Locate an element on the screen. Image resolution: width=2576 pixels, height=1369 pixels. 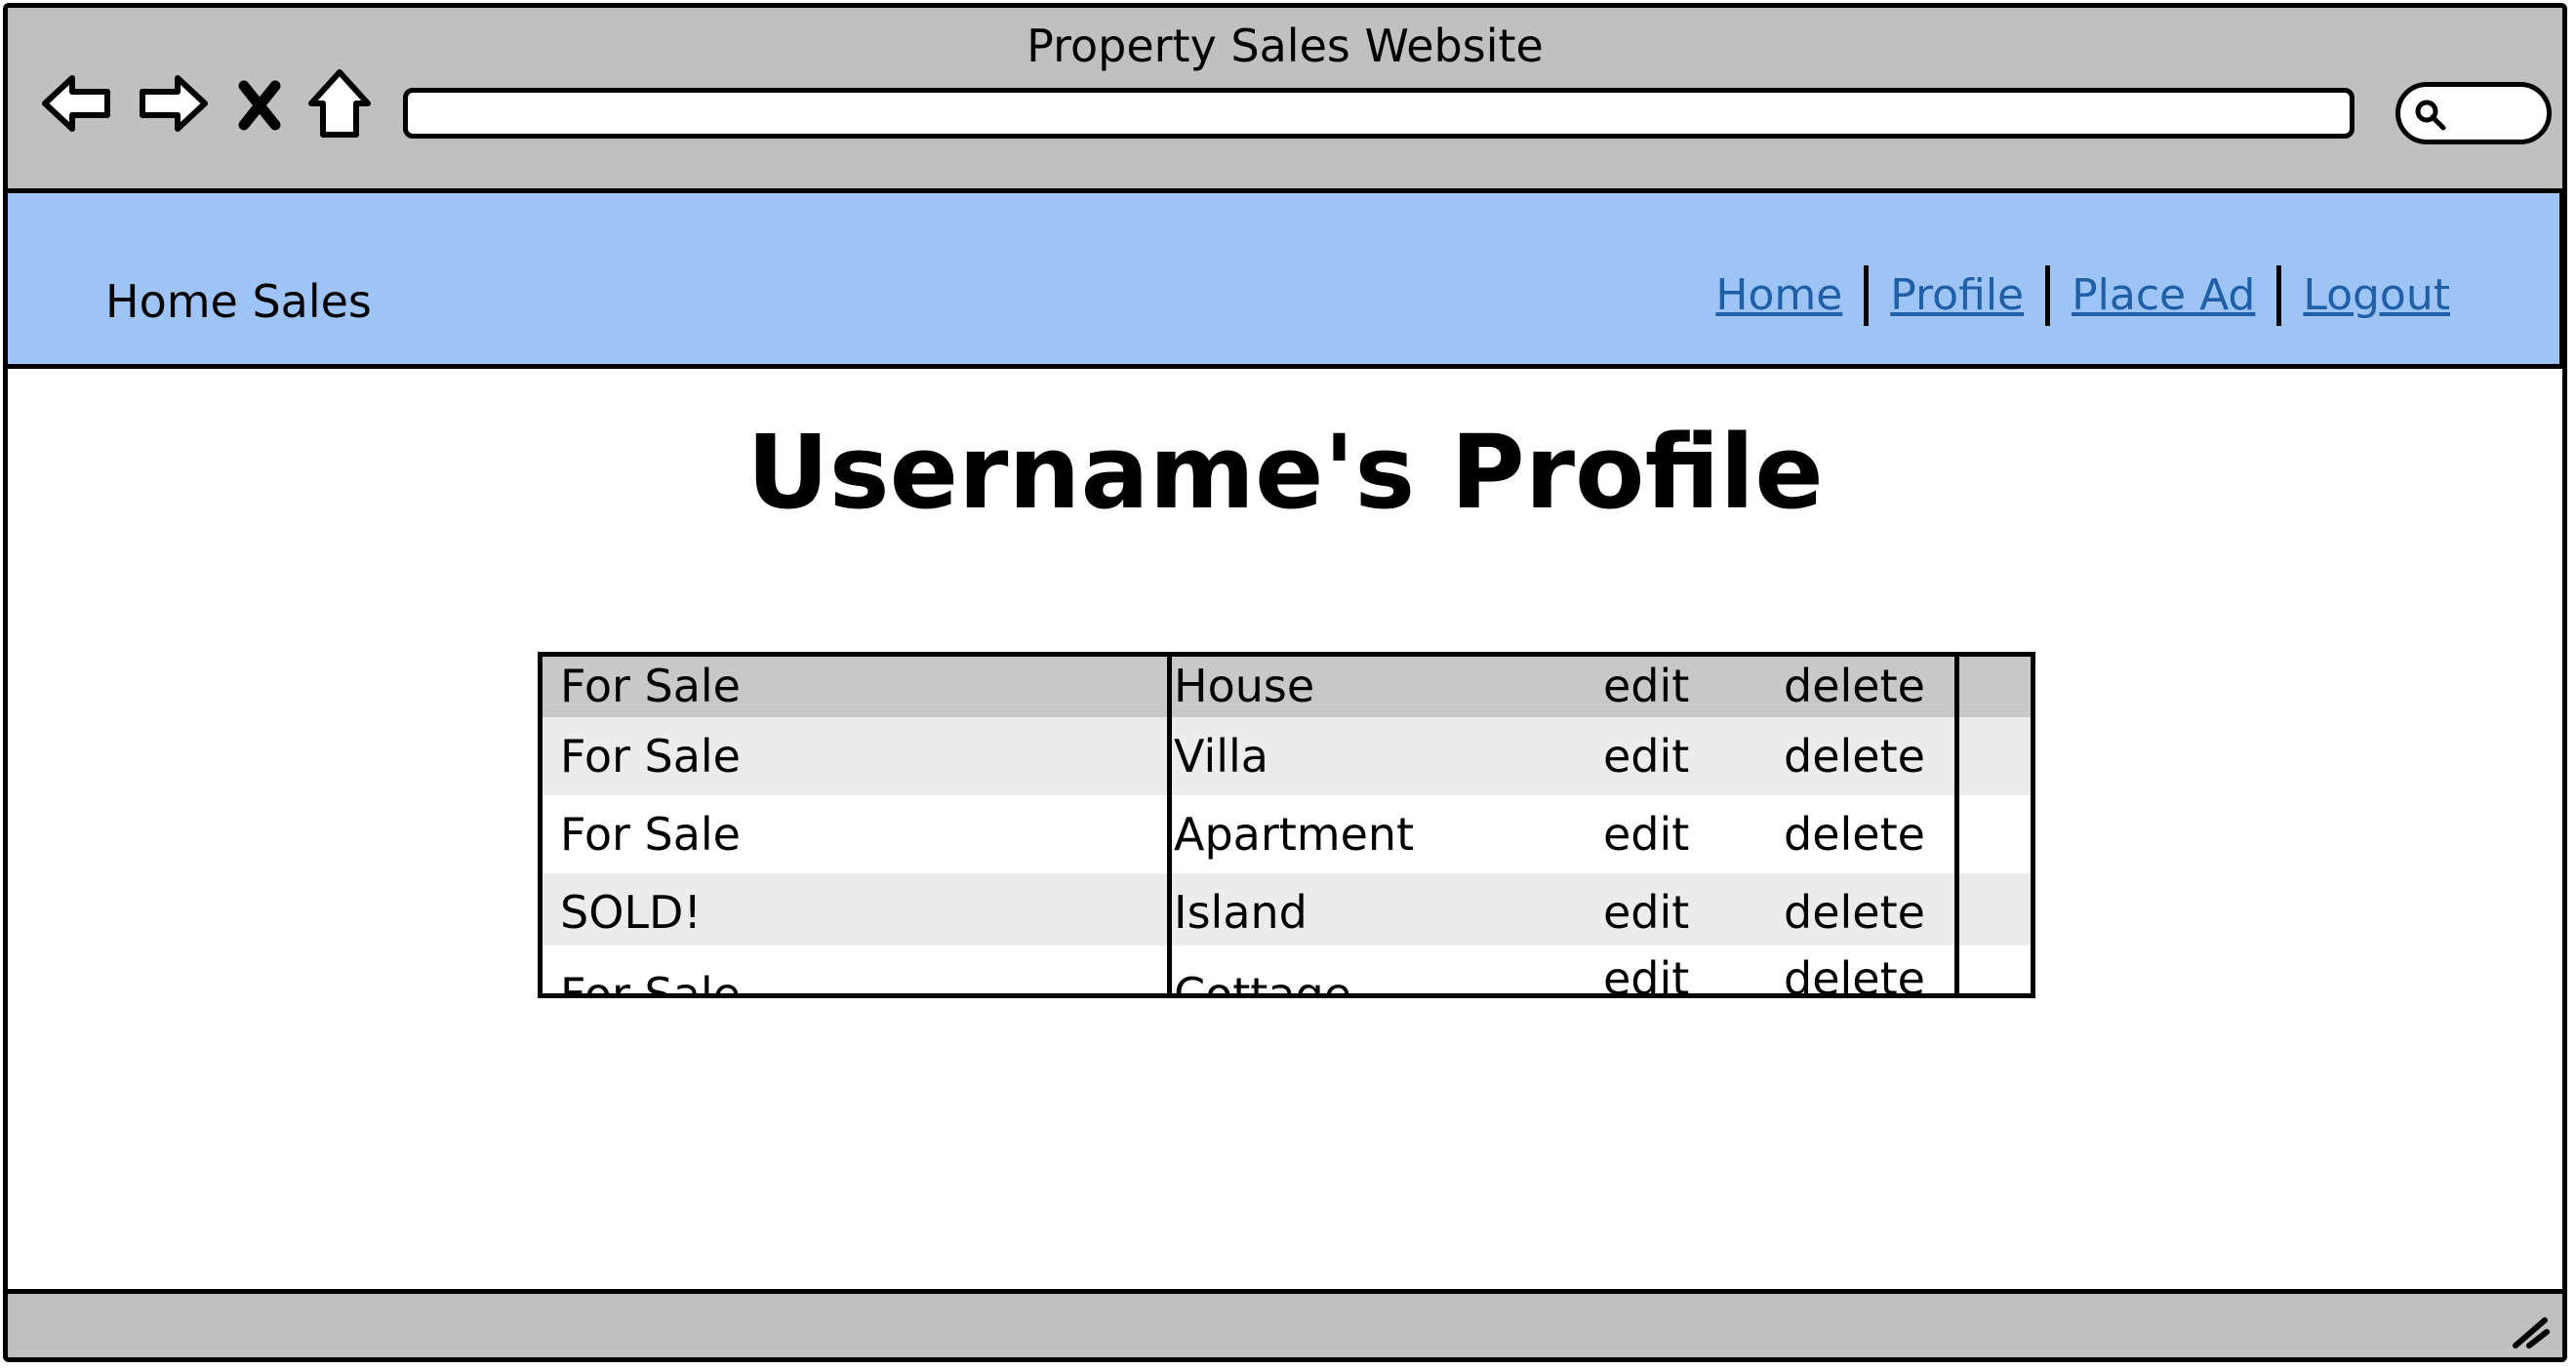
table-row: For Sale House edit delete is located at coordinates (1287, 687).